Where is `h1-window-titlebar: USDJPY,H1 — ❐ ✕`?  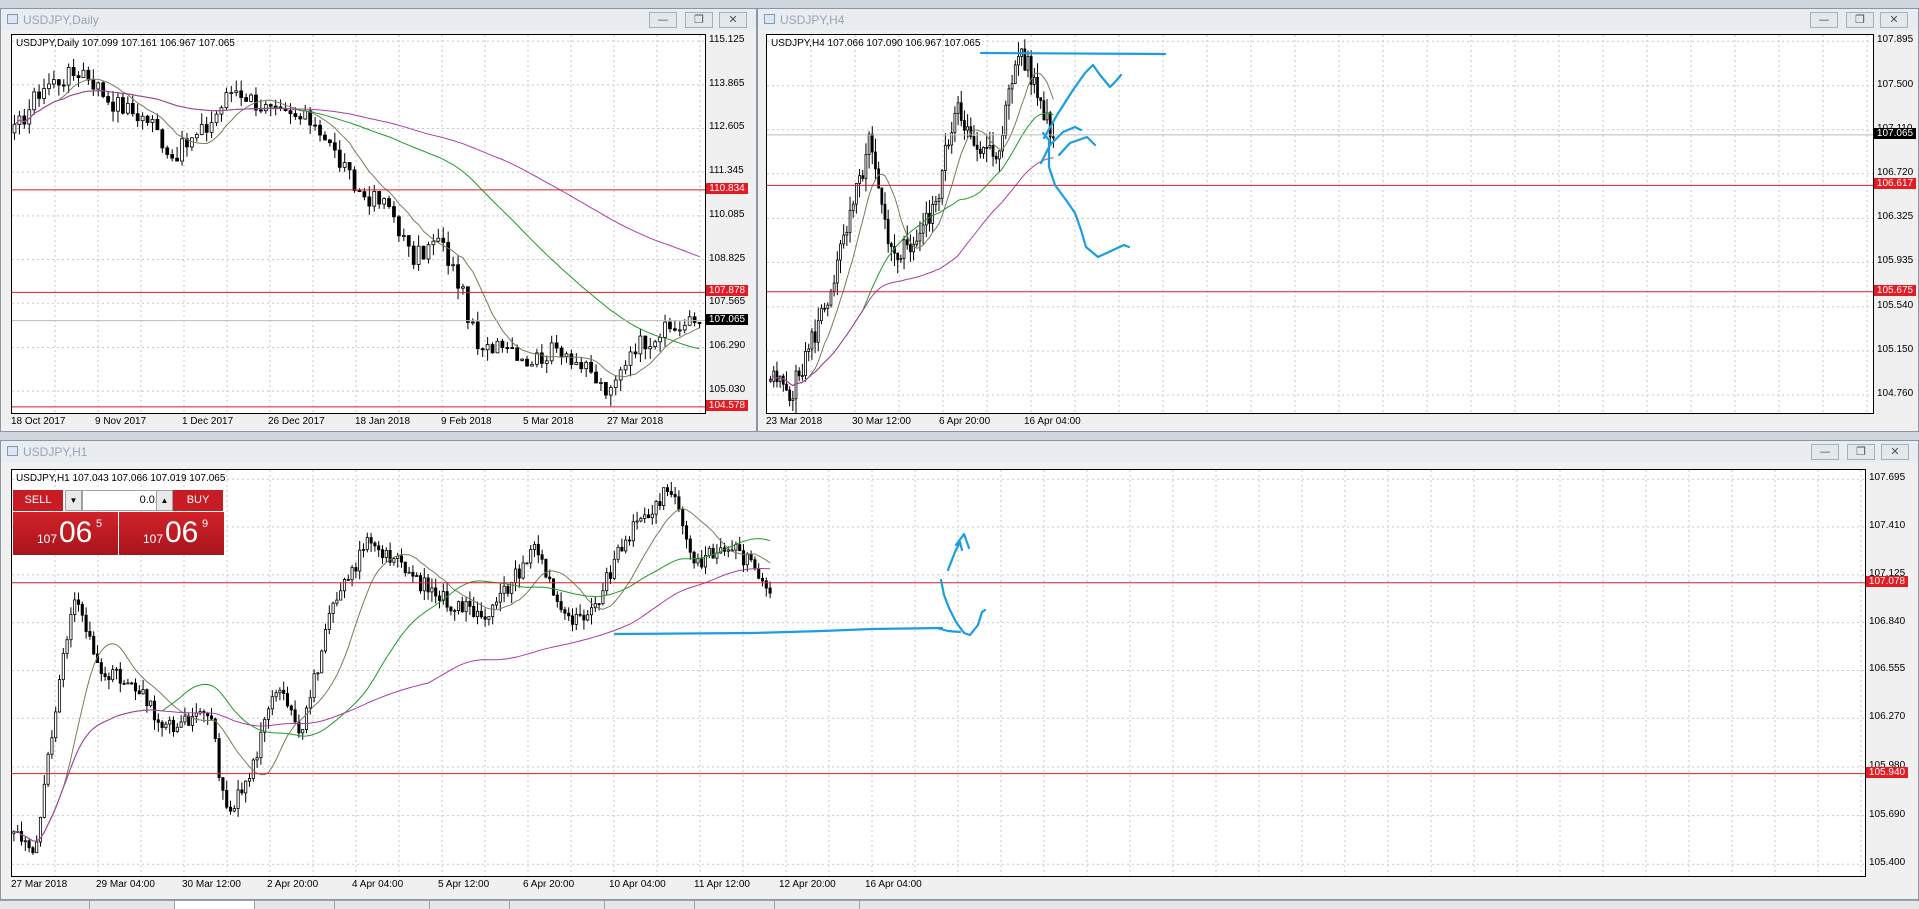 h1-window-titlebar: USDJPY,H1 — ❐ ✕ is located at coordinates (959, 452).